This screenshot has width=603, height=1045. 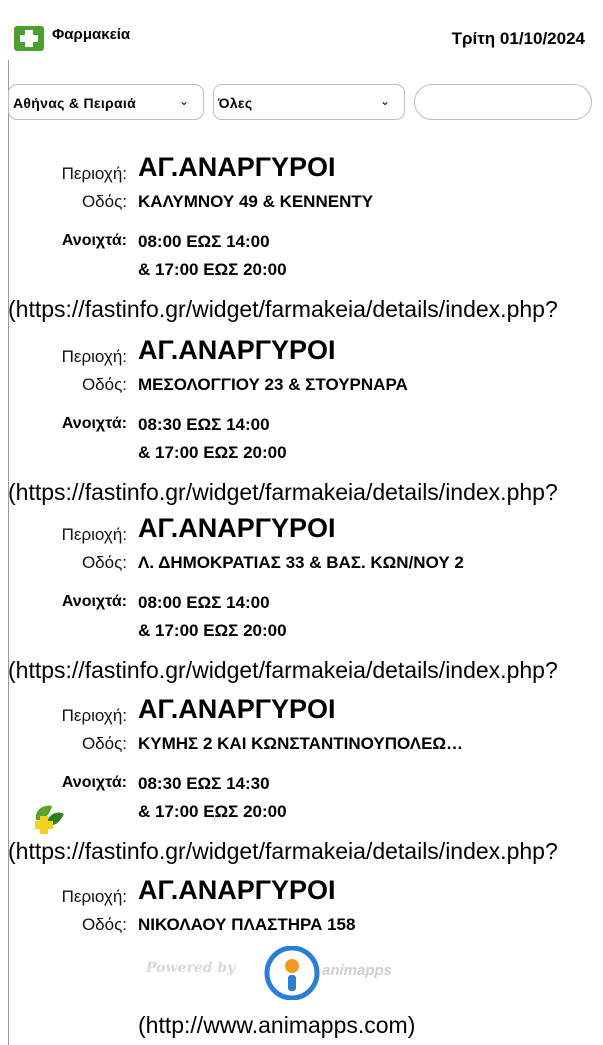 I want to click on town-select-value: Όλες, so click(x=235, y=103).